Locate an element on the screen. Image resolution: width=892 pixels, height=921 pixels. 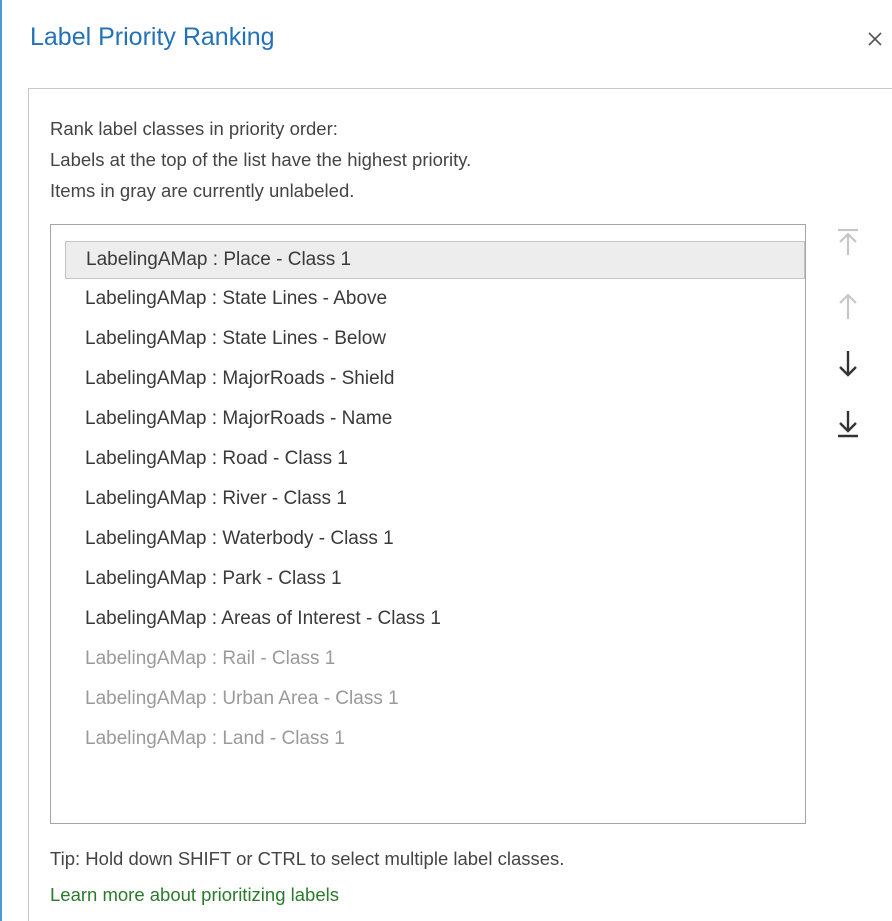
arrow-down-icon is located at coordinates (848, 364).